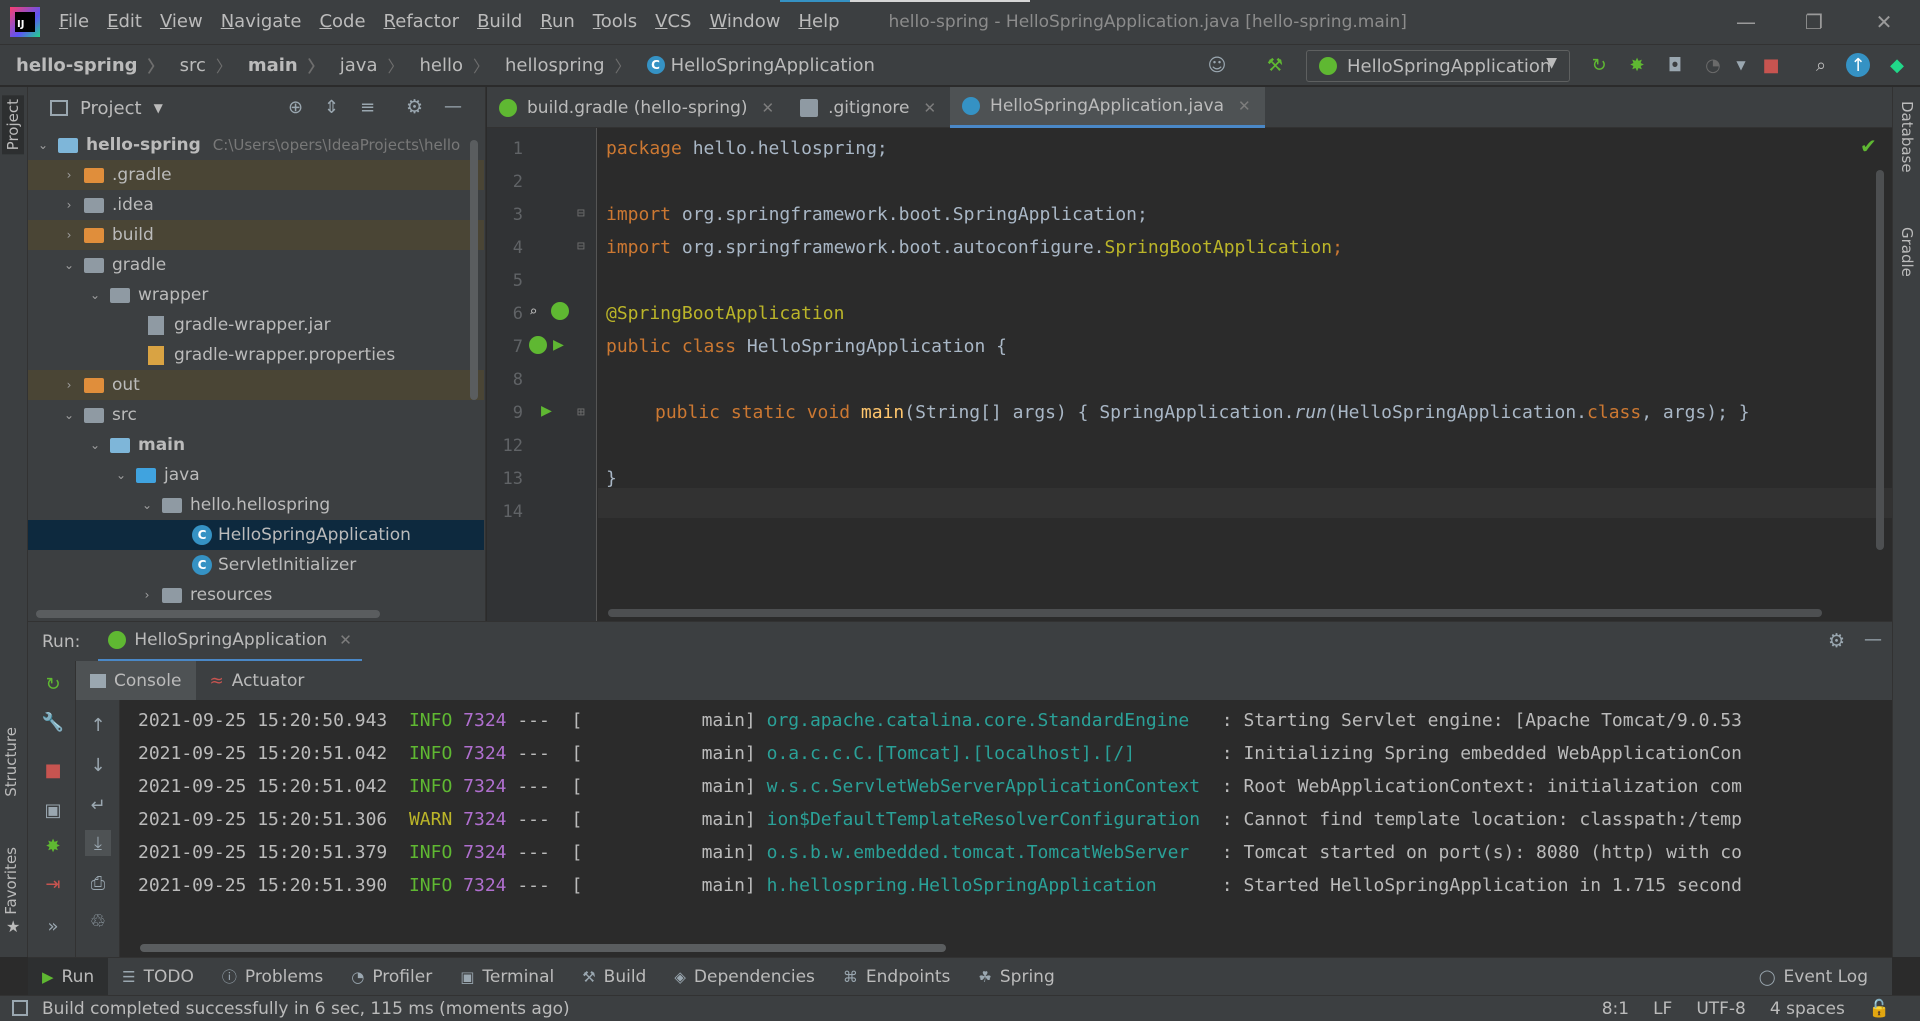  Describe the element at coordinates (1807, 1009) in the screenshot. I see `indent-setting: 4 spaces` at that location.